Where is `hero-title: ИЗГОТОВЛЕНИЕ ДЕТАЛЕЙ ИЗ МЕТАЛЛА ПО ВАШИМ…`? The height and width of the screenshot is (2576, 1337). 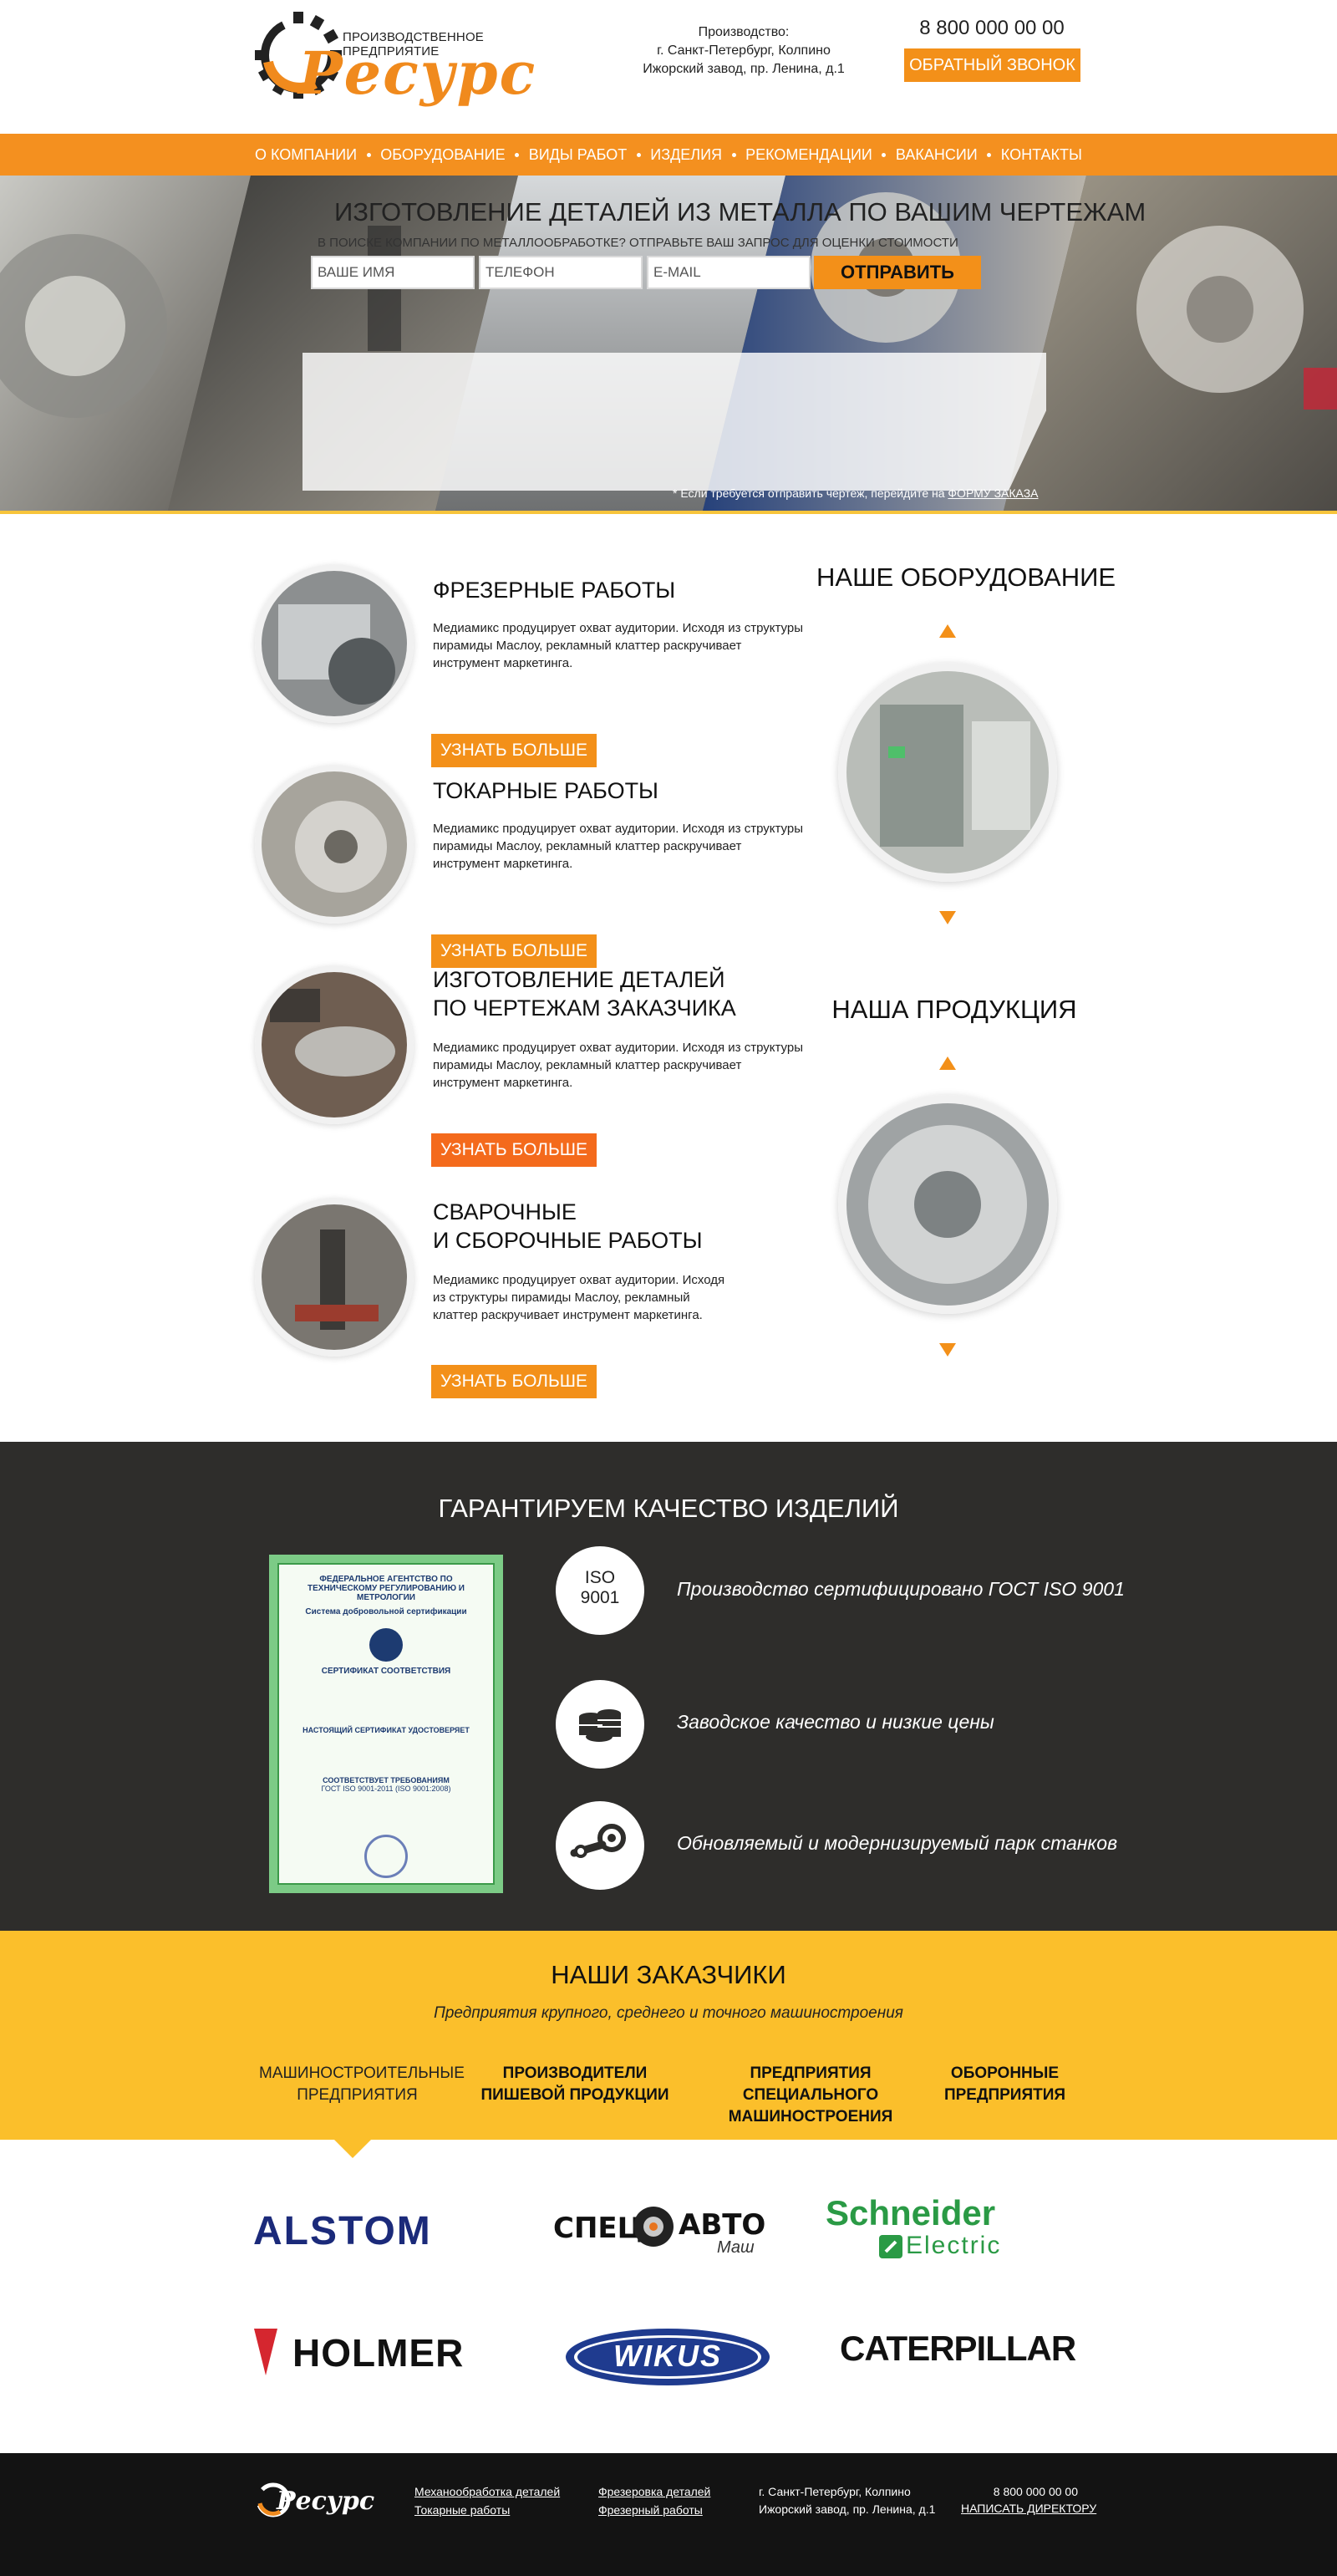 hero-title: ИЗГОТОВЛЕНИЕ ДЕТАЛЕЙ ИЗ МЕТАЛЛА ПО ВАШИМ… is located at coordinates (740, 212).